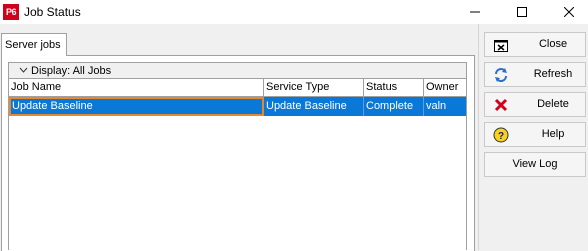 The image size is (588, 251). I want to click on maximize-button, so click(522, 12).